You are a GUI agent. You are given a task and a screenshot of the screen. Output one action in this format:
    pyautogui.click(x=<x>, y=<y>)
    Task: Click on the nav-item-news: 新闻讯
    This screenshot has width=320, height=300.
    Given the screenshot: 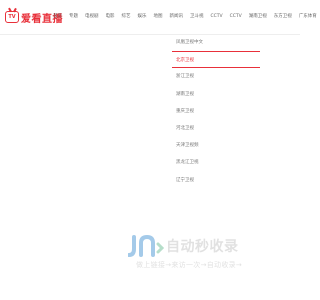 What is the action you would take?
    pyautogui.click(x=177, y=17)
    